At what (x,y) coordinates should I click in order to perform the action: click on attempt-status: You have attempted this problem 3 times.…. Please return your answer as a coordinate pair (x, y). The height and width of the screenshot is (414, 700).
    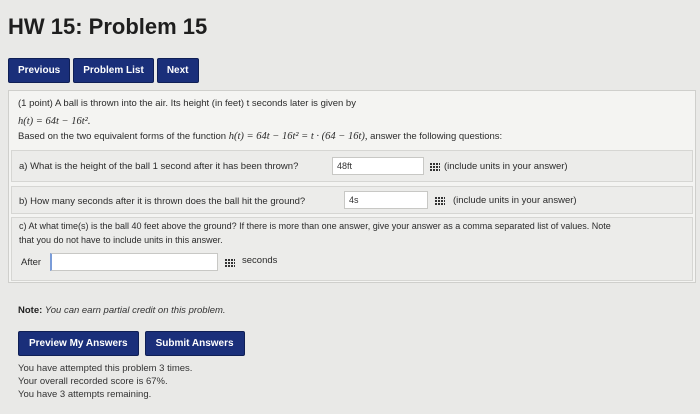
    Looking at the image, I should click on (105, 381).